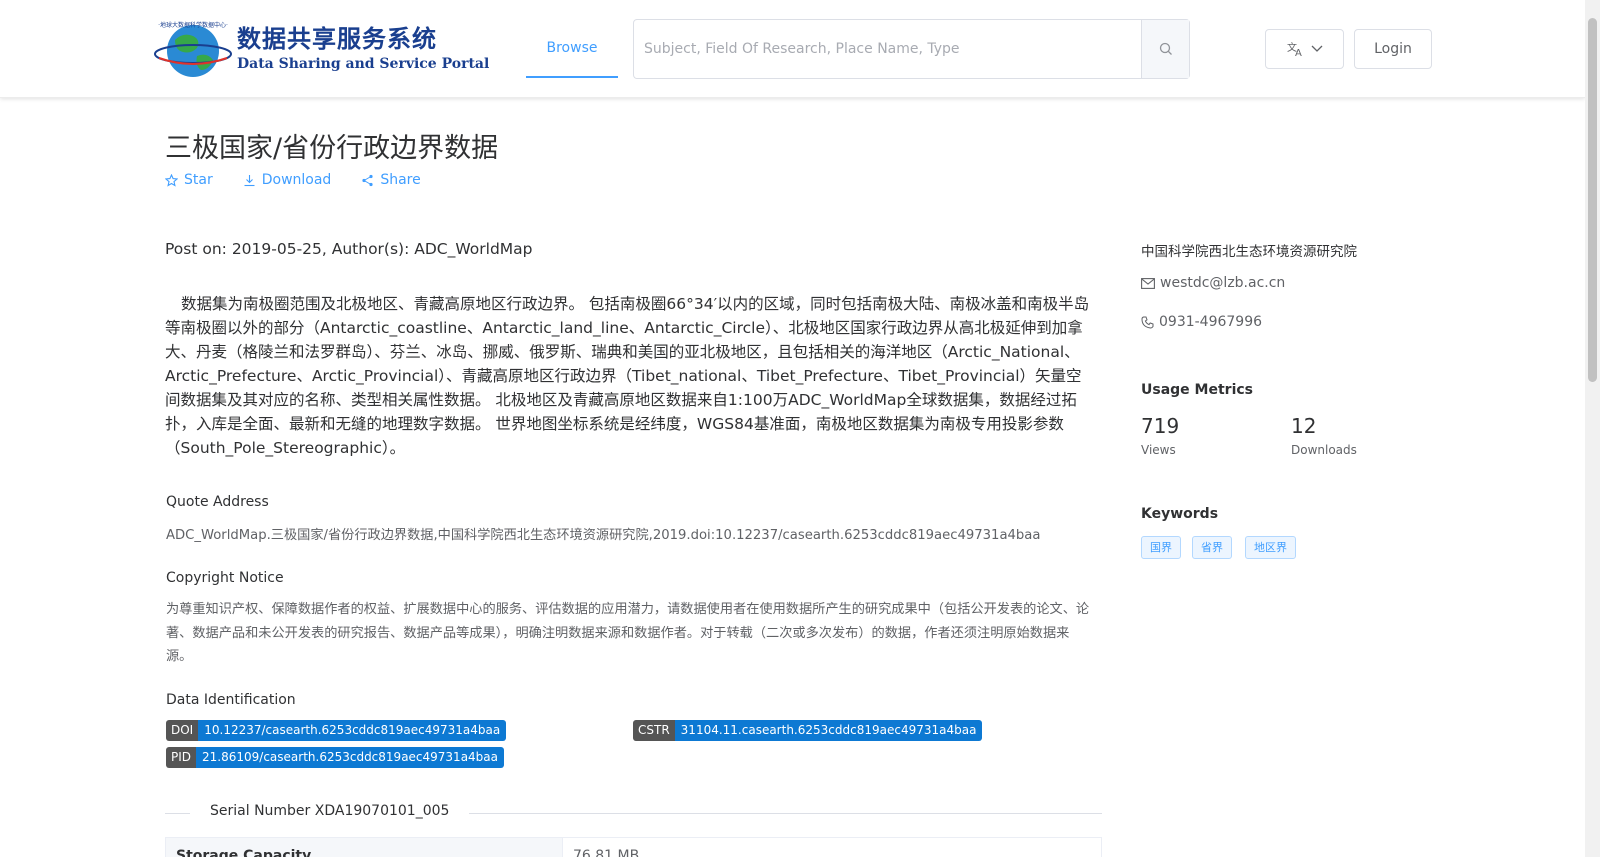 This screenshot has height=857, width=1600. What do you see at coordinates (193, 25) in the screenshot?
I see `svg-text: ·地球大数据科学数据中心·` at bounding box center [193, 25].